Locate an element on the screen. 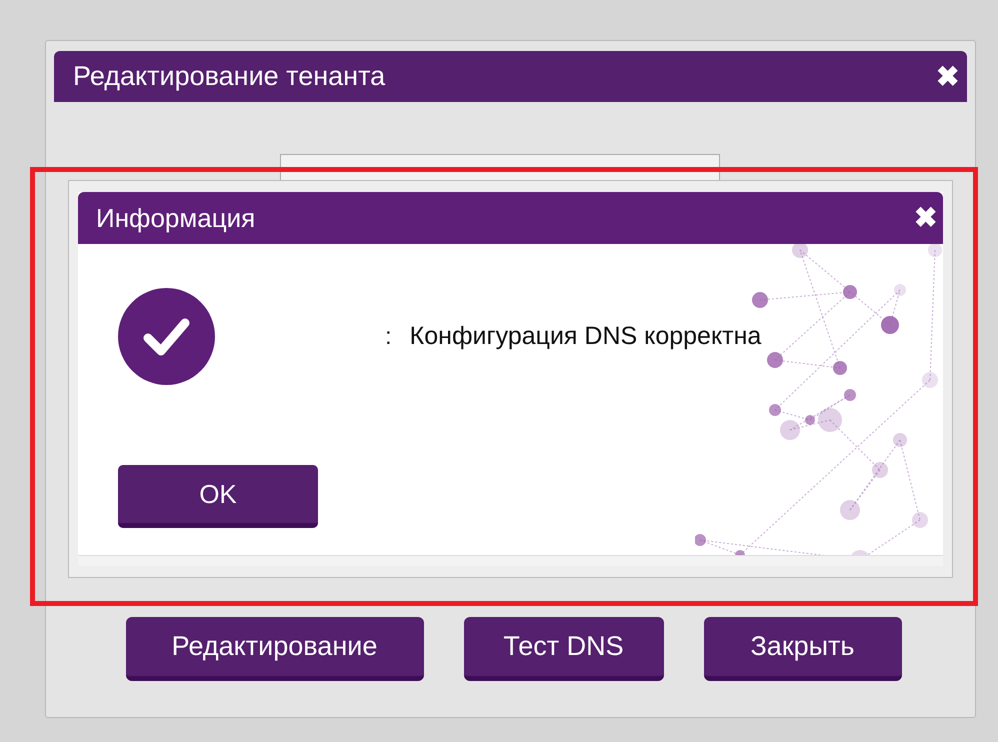  dialog-button: Тест DNS is located at coordinates (564, 649).